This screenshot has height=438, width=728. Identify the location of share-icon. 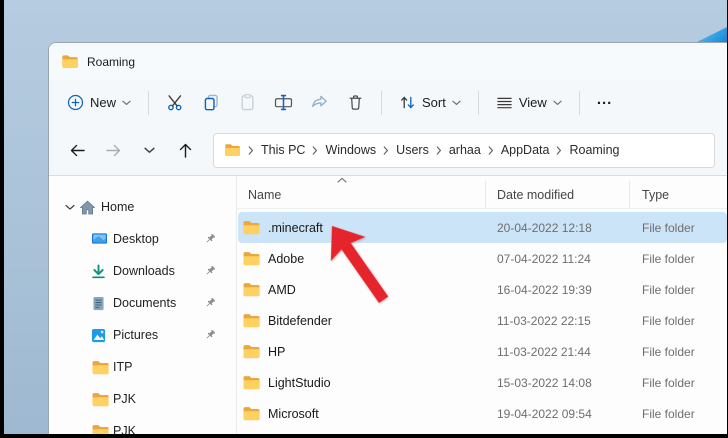
(319, 102).